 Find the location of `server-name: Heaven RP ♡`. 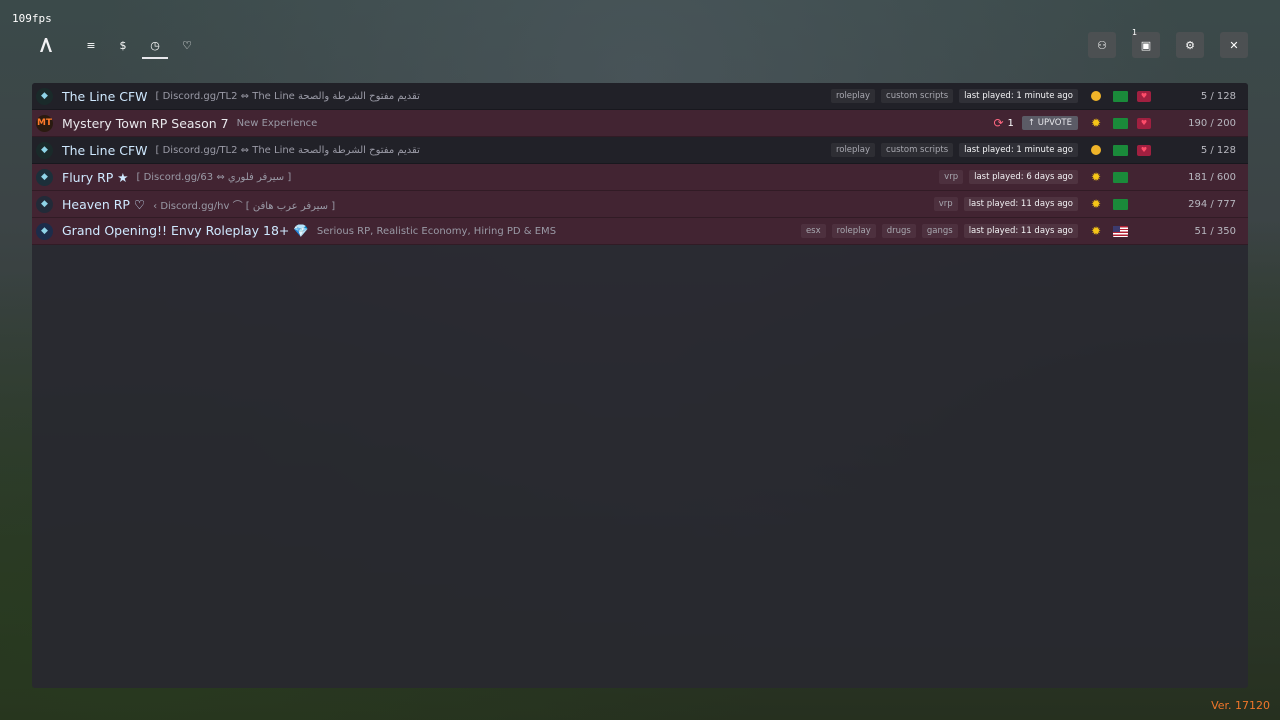

server-name: Heaven RP ♡ is located at coordinates (104, 204).